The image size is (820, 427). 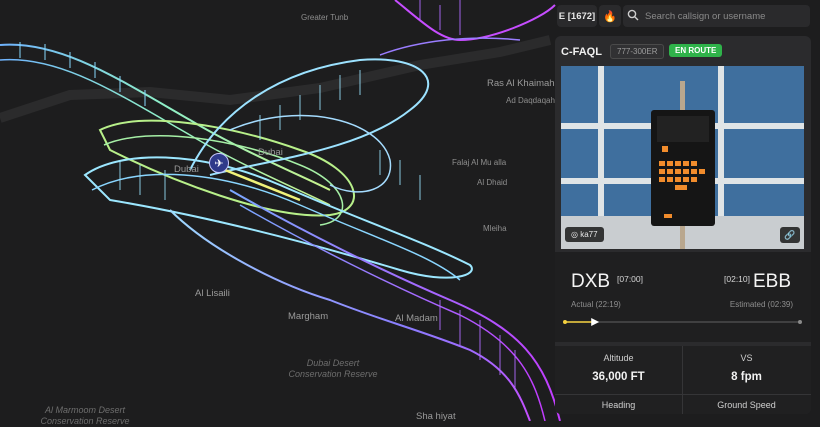 What do you see at coordinates (746, 368) in the screenshot?
I see `vs-stat: VS 8 fpm` at bounding box center [746, 368].